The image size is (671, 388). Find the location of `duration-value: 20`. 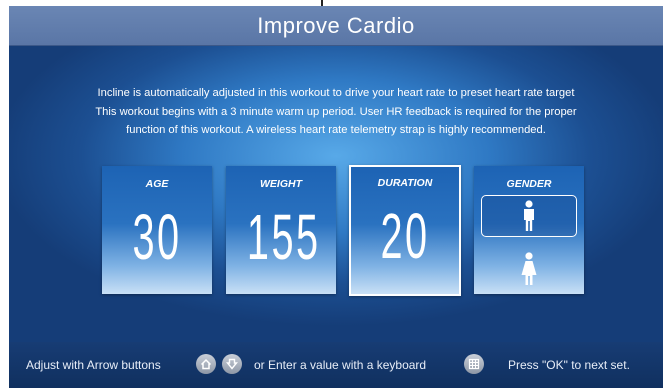

duration-value: 20 is located at coordinates (405, 236).